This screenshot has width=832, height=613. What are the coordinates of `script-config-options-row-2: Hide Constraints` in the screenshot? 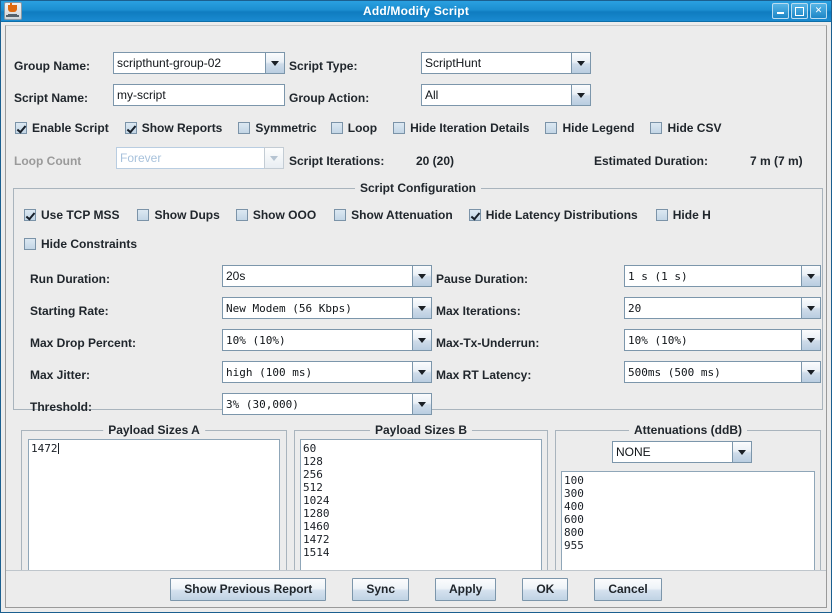 It's located at (80, 244).